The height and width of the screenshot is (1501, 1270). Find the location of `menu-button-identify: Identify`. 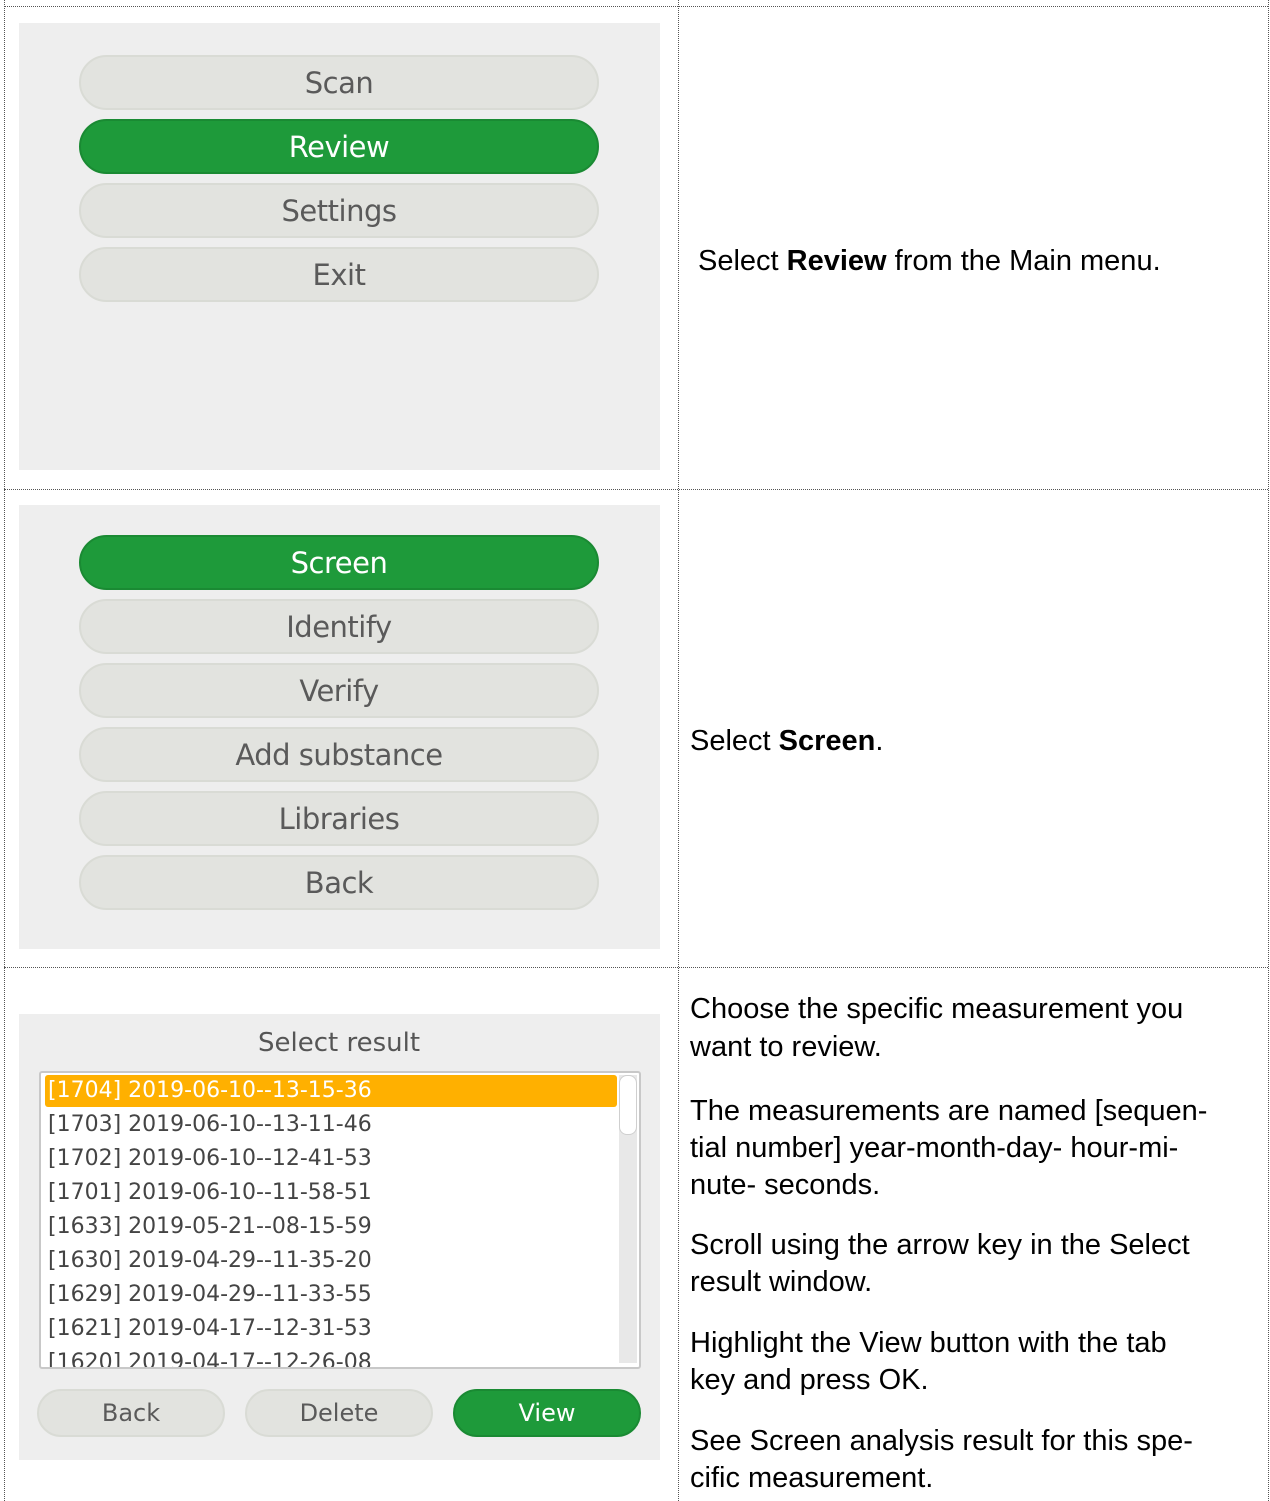

menu-button-identify: Identify is located at coordinates (339, 626).